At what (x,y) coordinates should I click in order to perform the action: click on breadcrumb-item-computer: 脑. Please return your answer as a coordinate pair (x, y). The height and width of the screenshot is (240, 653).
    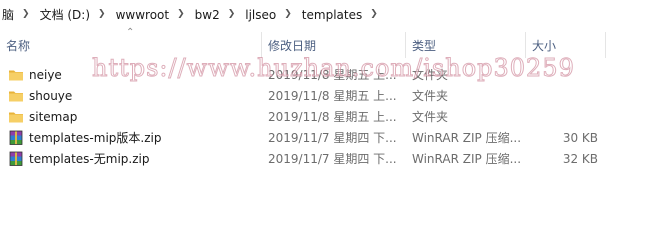
    Looking at the image, I should click on (8, 14).